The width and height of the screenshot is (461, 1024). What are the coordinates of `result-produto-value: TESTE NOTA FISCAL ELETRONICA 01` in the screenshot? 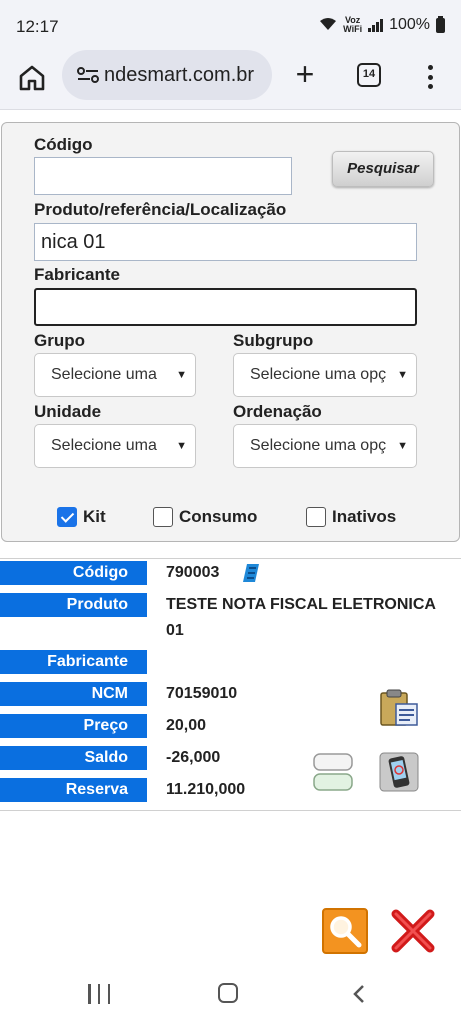 It's located at (301, 618).